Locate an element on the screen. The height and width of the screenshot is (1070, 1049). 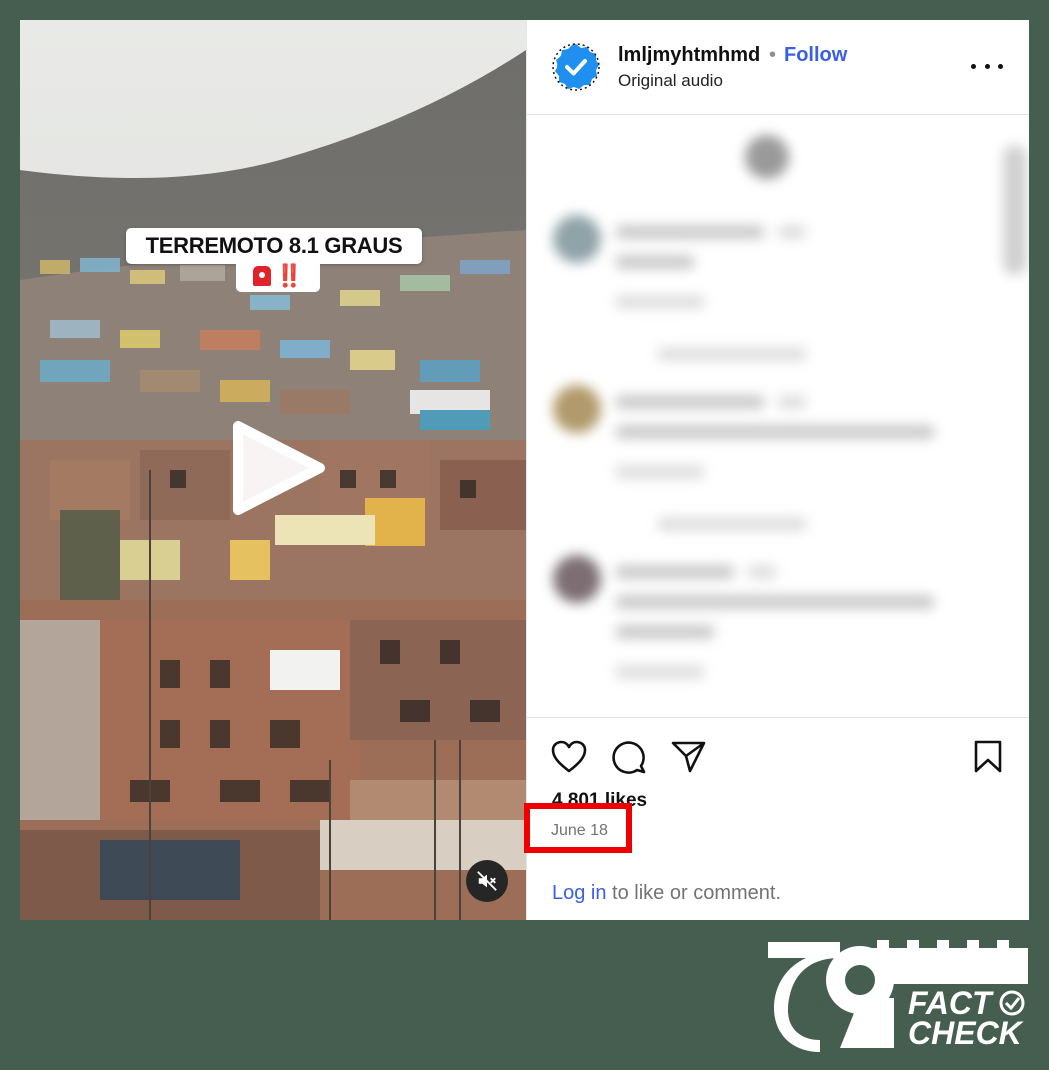
more-options-icon is located at coordinates (987, 66).